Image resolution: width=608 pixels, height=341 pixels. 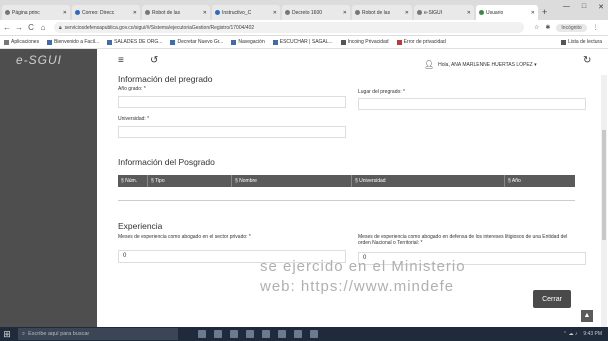 What do you see at coordinates (98, 334) in the screenshot?
I see `taskbar-search: ⌕ Escribe aquí para buscar` at bounding box center [98, 334].